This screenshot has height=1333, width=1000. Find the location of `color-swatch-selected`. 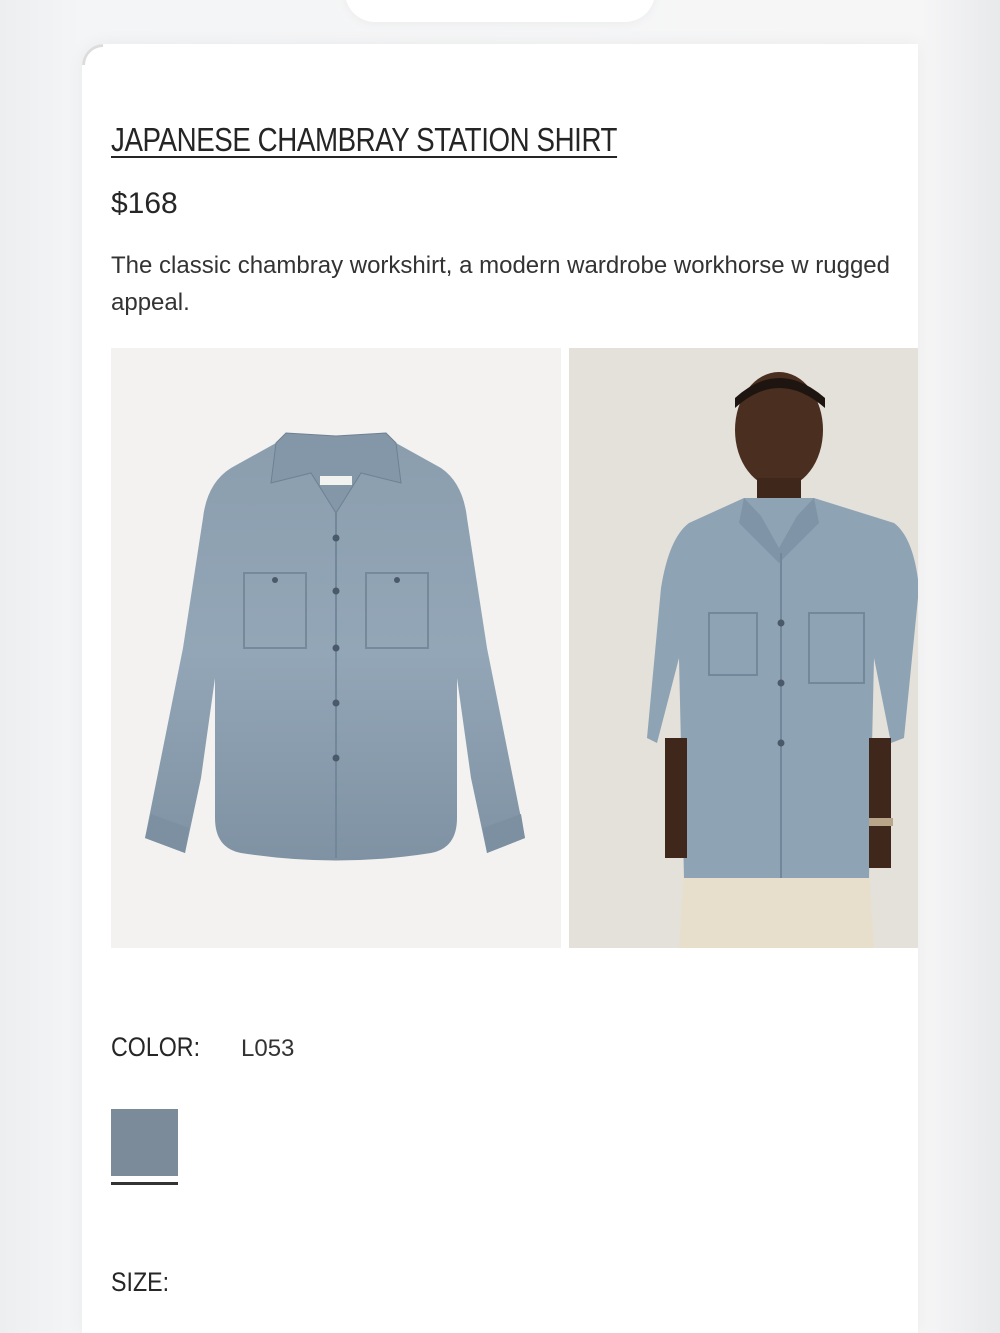

color-swatch-selected is located at coordinates (144, 1142).